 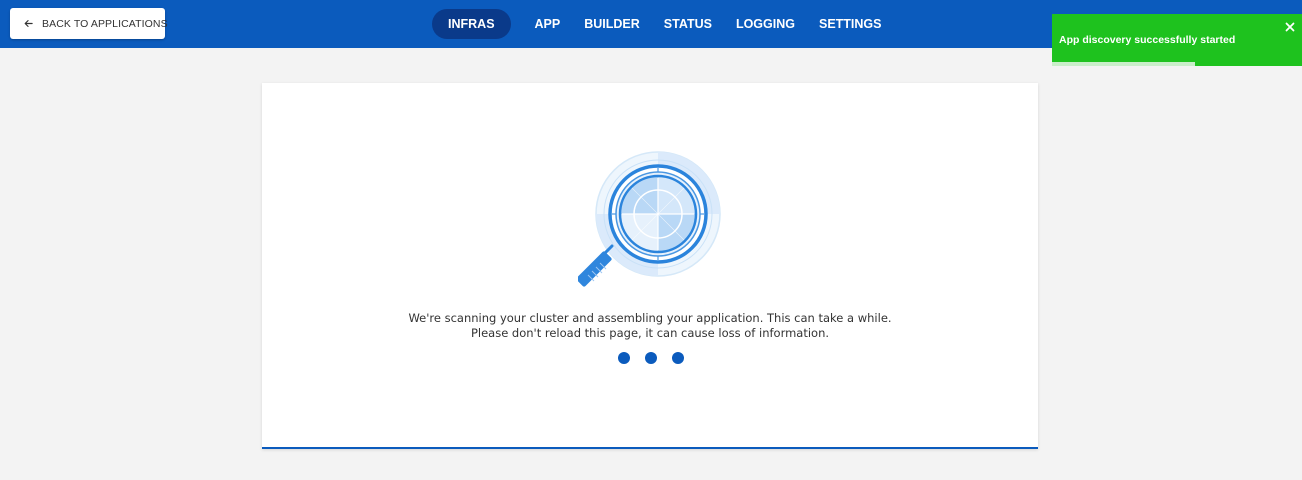 I want to click on close-icon, so click(x=1290, y=26).